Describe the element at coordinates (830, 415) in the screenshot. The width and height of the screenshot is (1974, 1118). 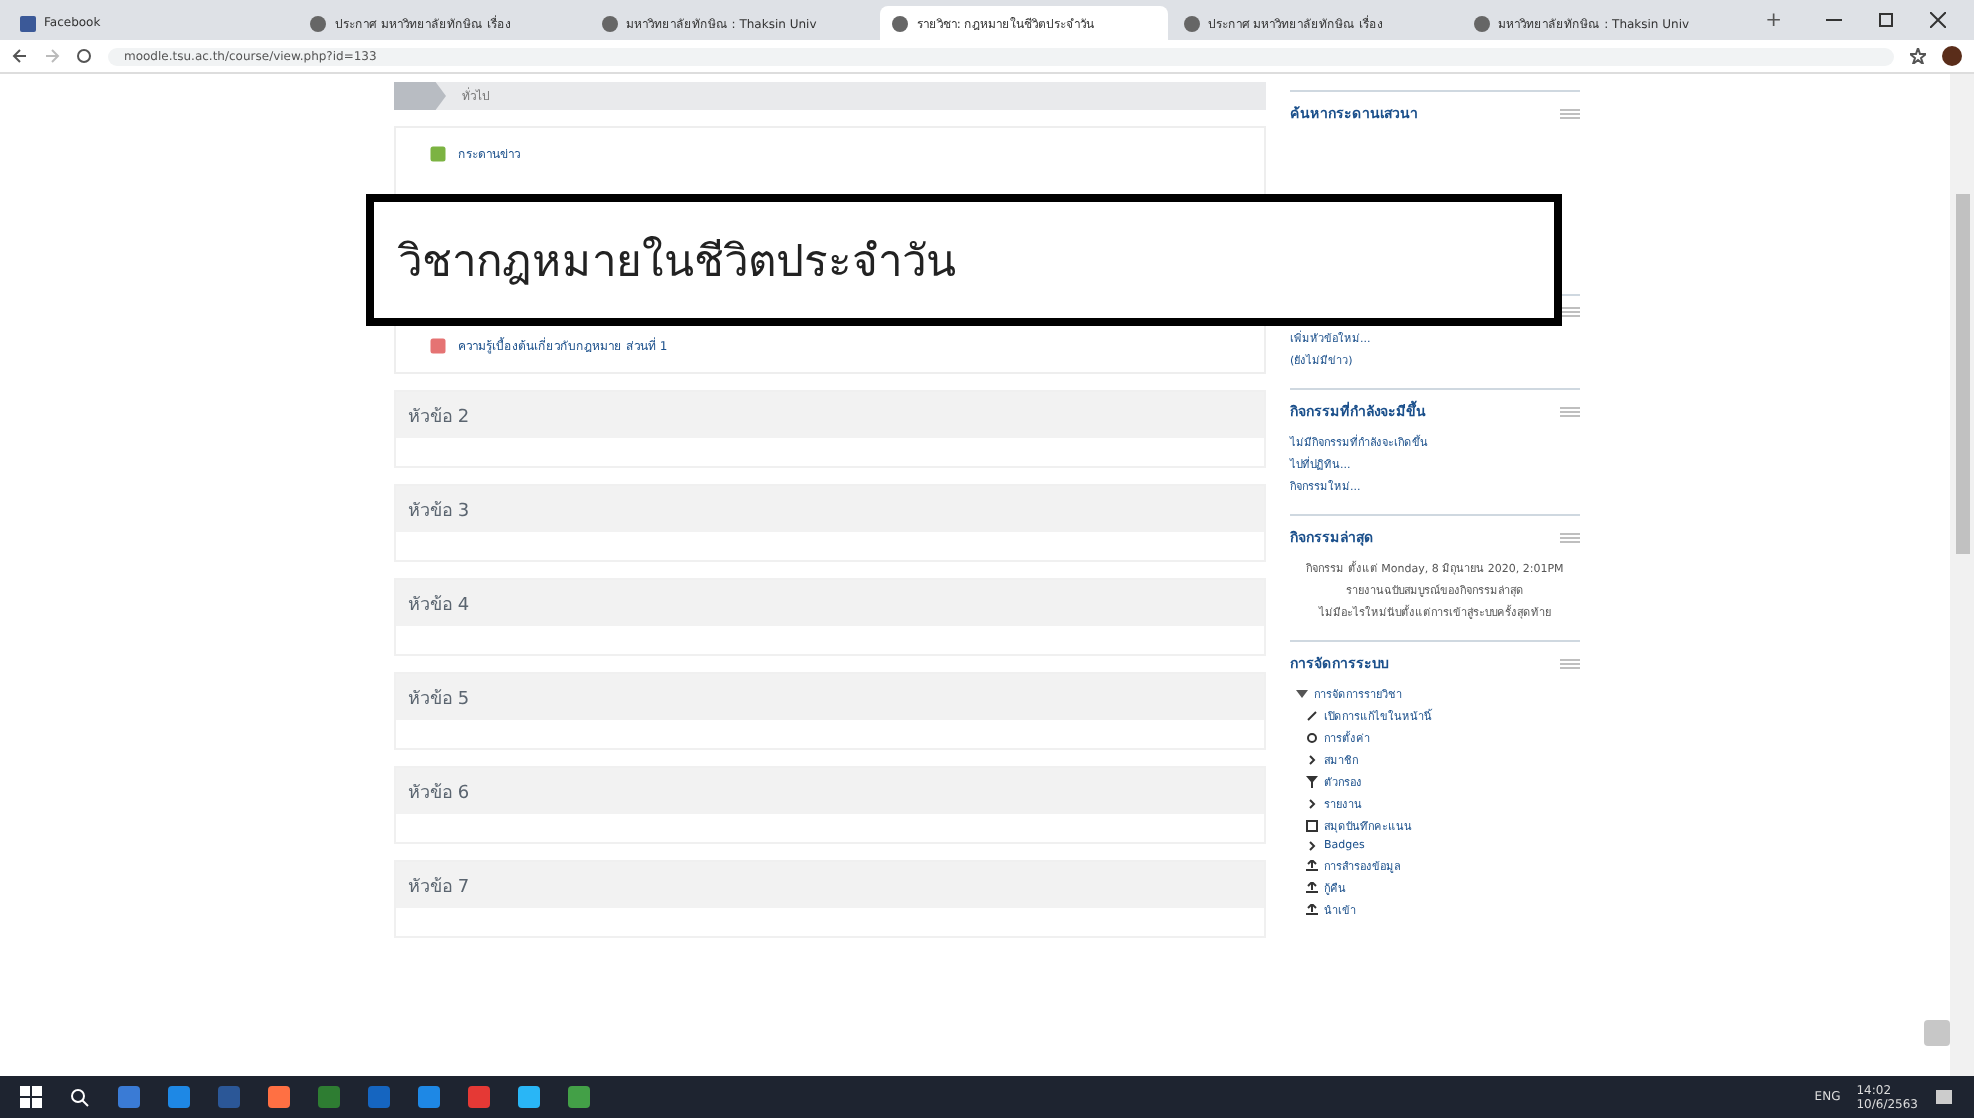
I see `section-title: หัวข้อ 2` at that location.